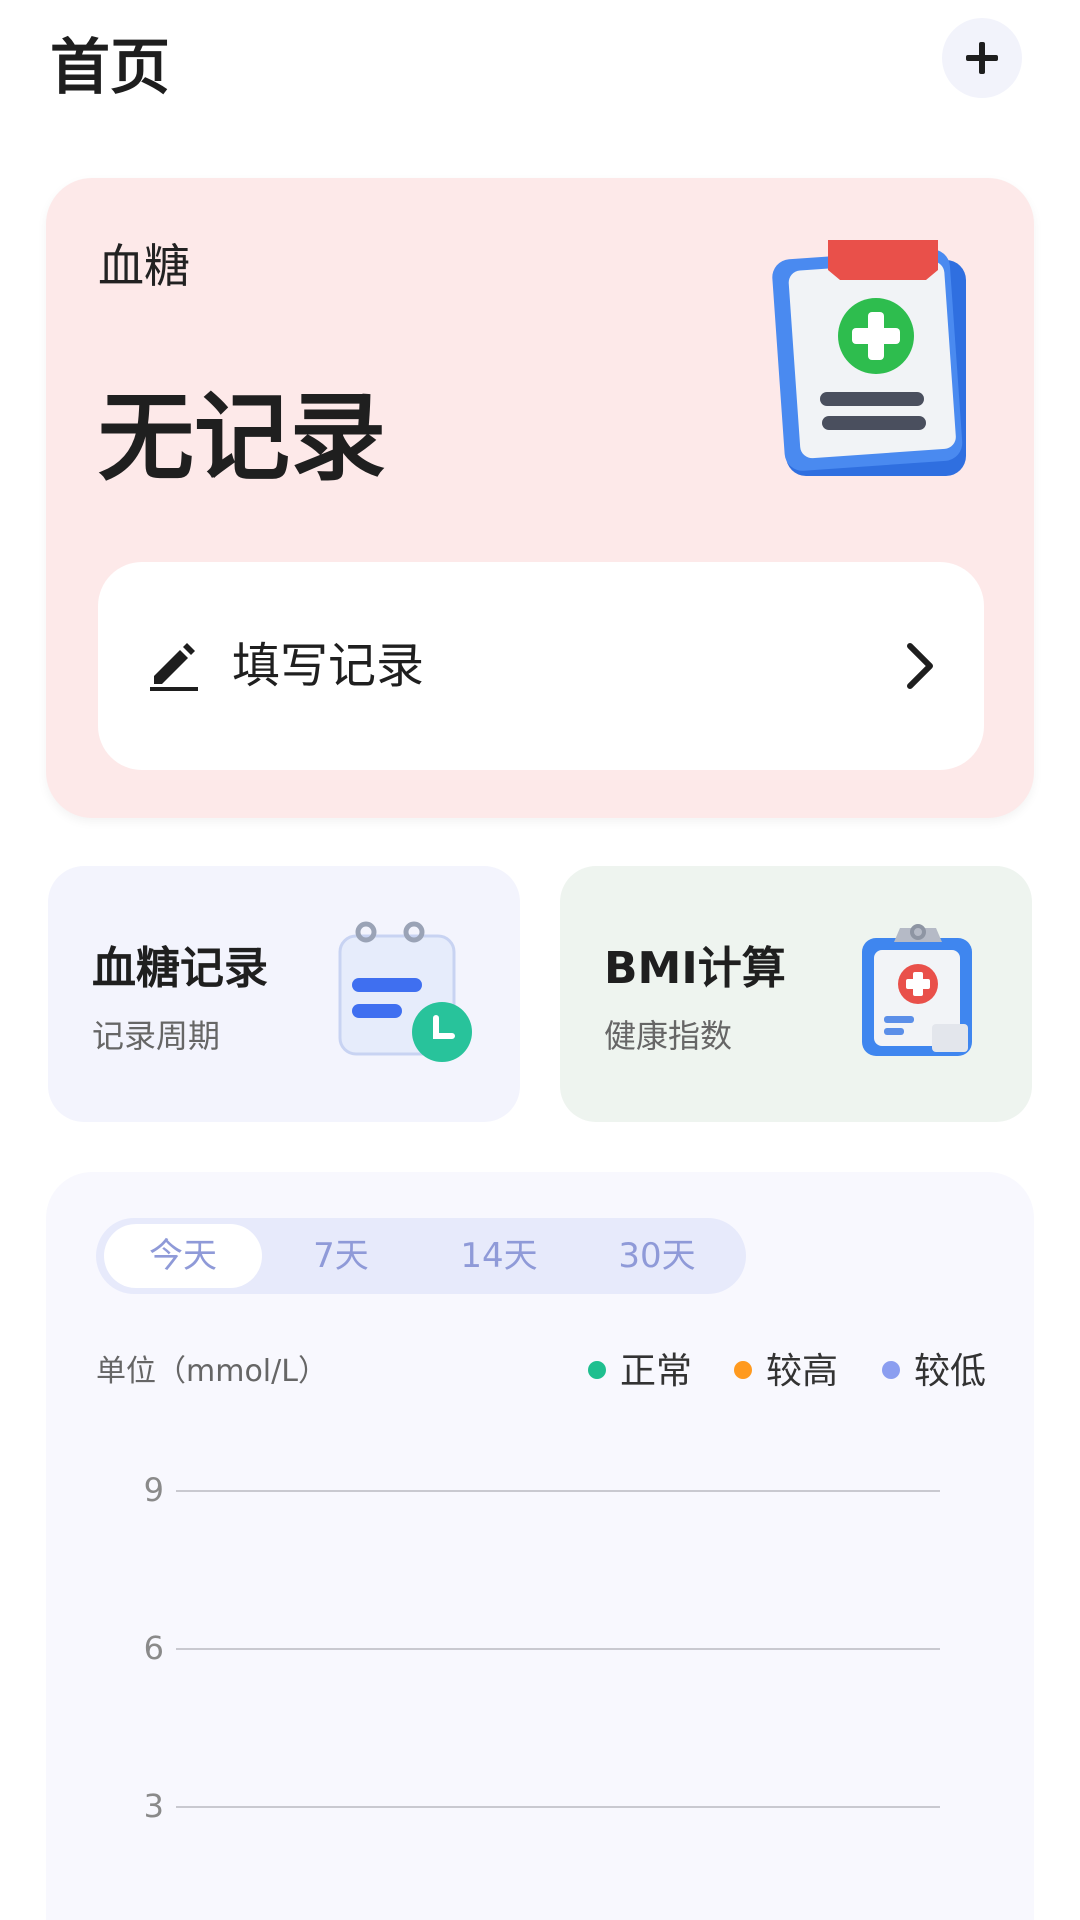 The height and width of the screenshot is (1920, 1080). Describe the element at coordinates (743, 1370) in the screenshot. I see `legend-dot-high` at that location.